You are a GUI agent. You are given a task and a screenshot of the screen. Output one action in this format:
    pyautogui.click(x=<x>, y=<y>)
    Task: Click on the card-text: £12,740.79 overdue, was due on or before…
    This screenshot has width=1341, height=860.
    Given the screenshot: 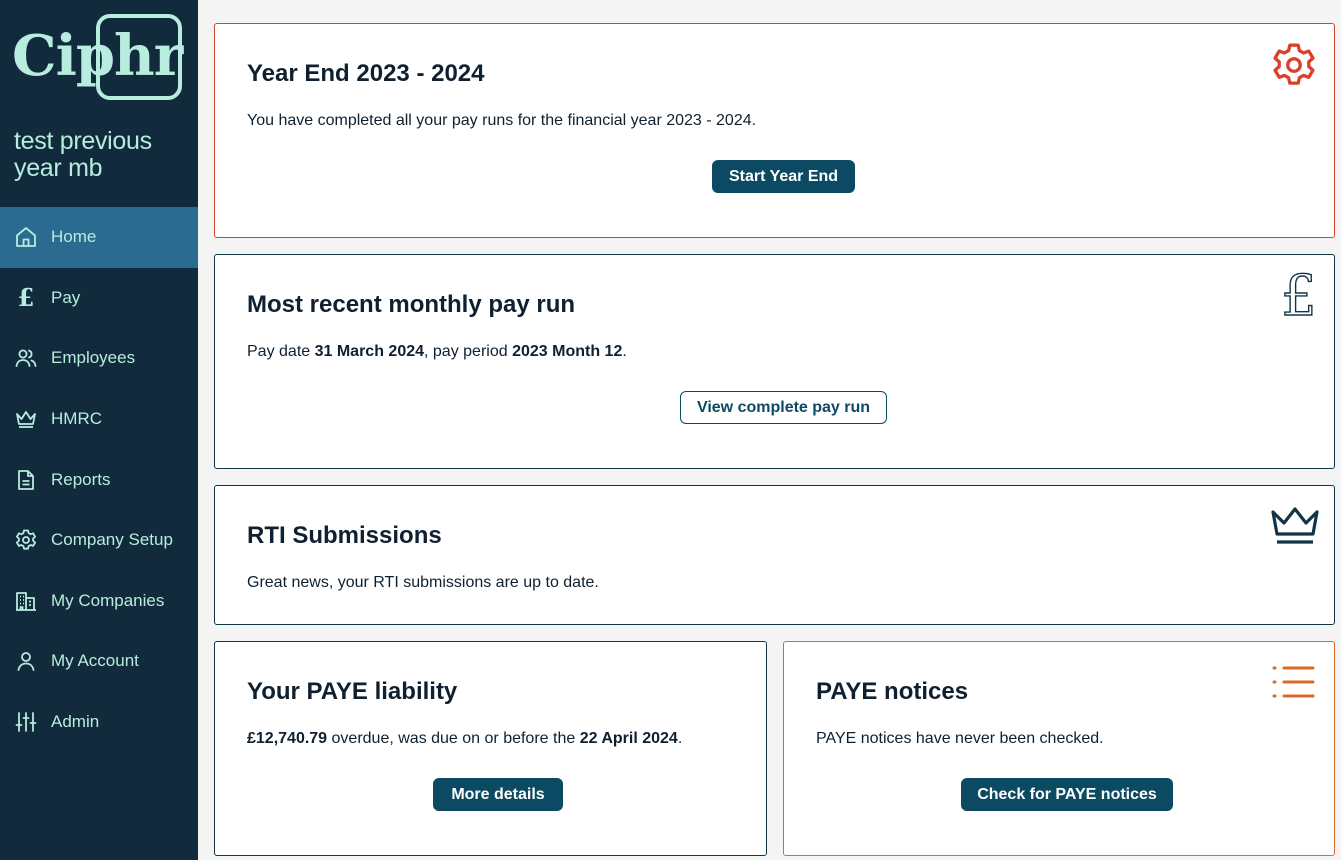 What is the action you would take?
    pyautogui.click(x=464, y=739)
    